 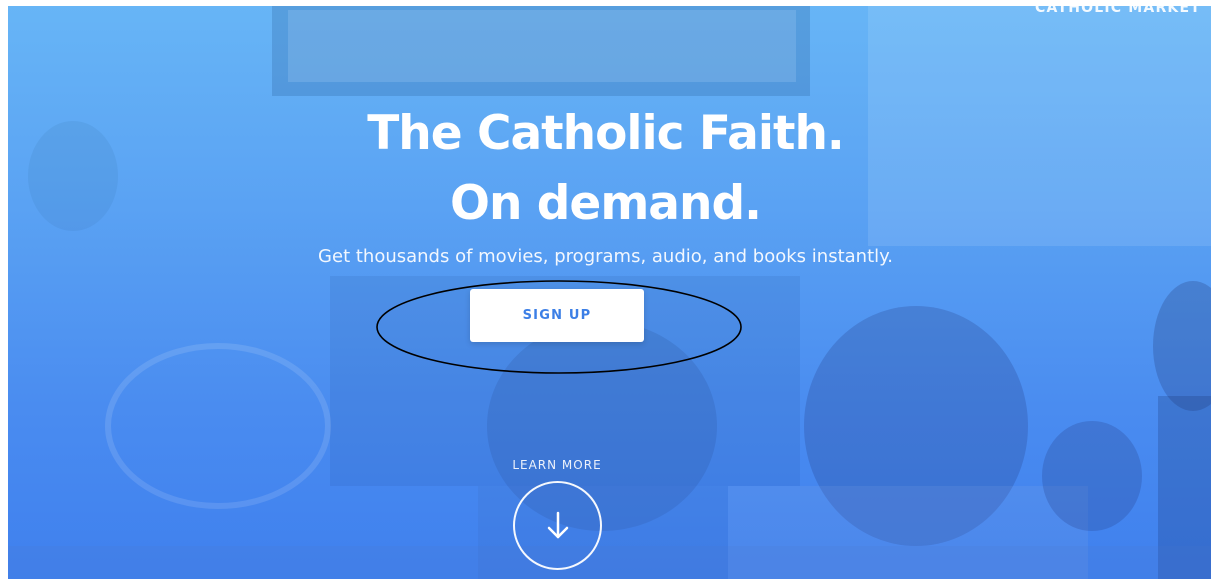 I want to click on hero-headline-line1: The Catholic Faith., so click(x=606, y=133).